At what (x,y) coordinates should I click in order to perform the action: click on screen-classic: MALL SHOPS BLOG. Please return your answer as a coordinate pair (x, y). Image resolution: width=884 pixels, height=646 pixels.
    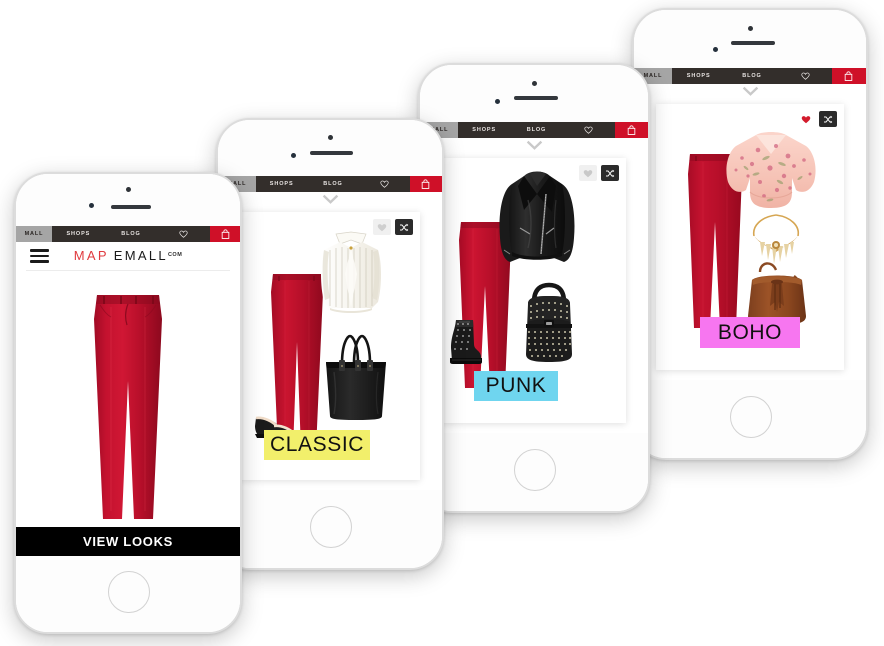
    Looking at the image, I should click on (330, 333).